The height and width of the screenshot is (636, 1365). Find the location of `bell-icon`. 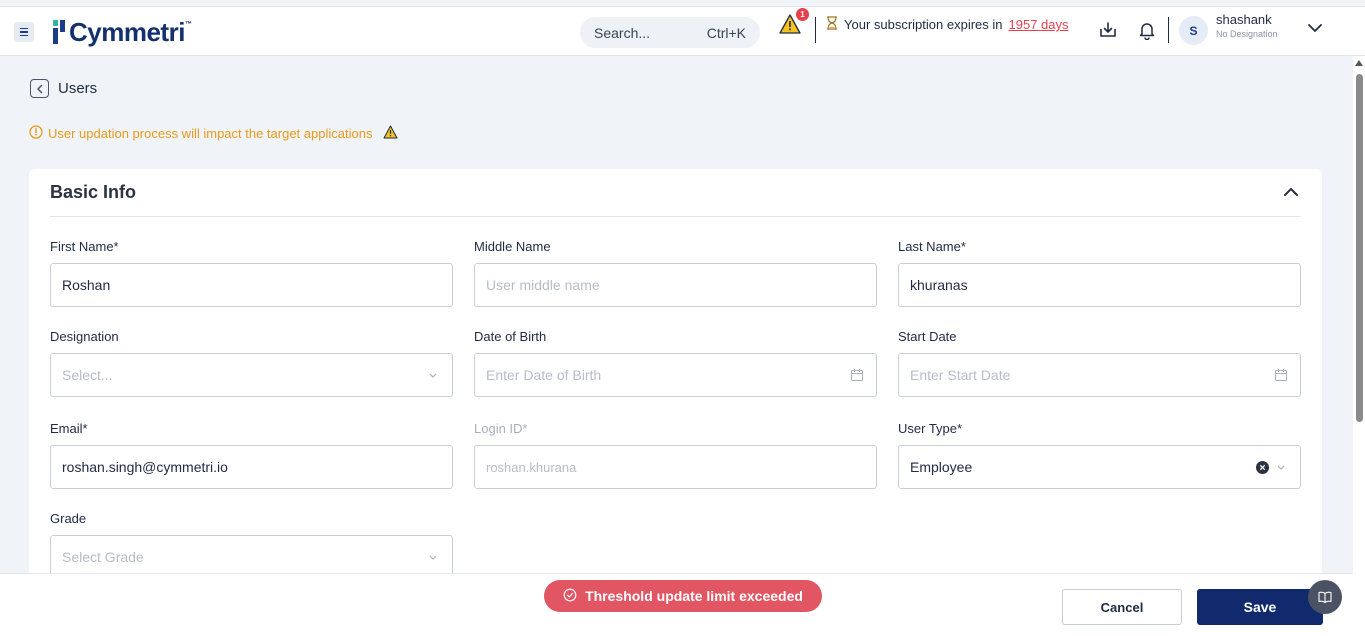

bell-icon is located at coordinates (1147, 30).